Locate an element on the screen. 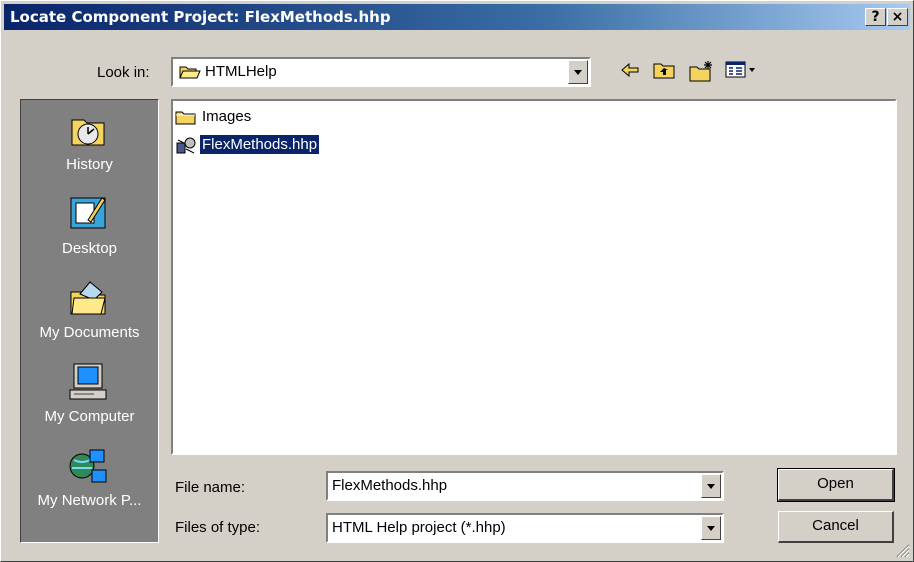 Image resolution: width=914 pixels, height=562 pixels. place-label: Desktop is located at coordinates (89, 248).